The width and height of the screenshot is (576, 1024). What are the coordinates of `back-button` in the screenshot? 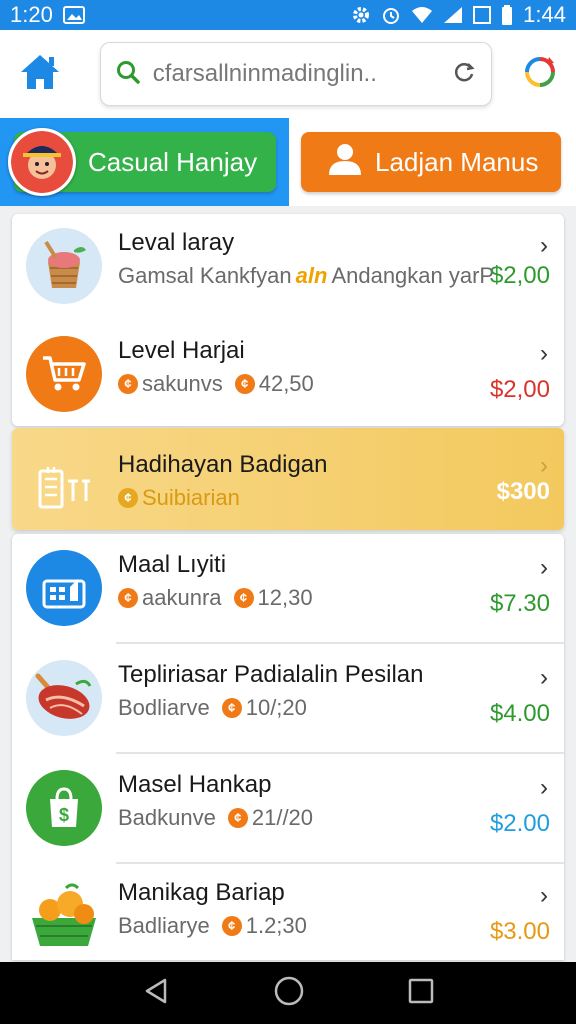 It's located at (156, 993).